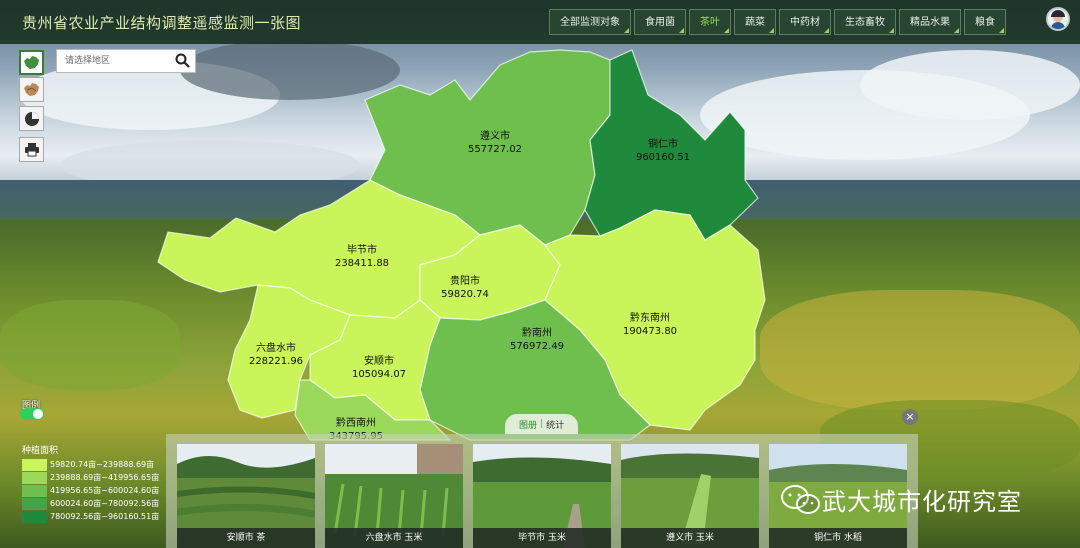  Describe the element at coordinates (537, 340) in the screenshot. I see `region-label-qiannan: 黔南州 576972.49` at that location.